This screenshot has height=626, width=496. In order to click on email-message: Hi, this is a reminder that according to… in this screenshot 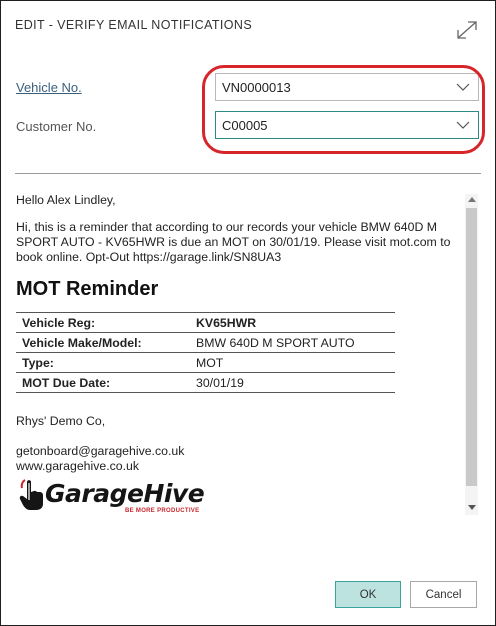, I will do `click(233, 242)`.